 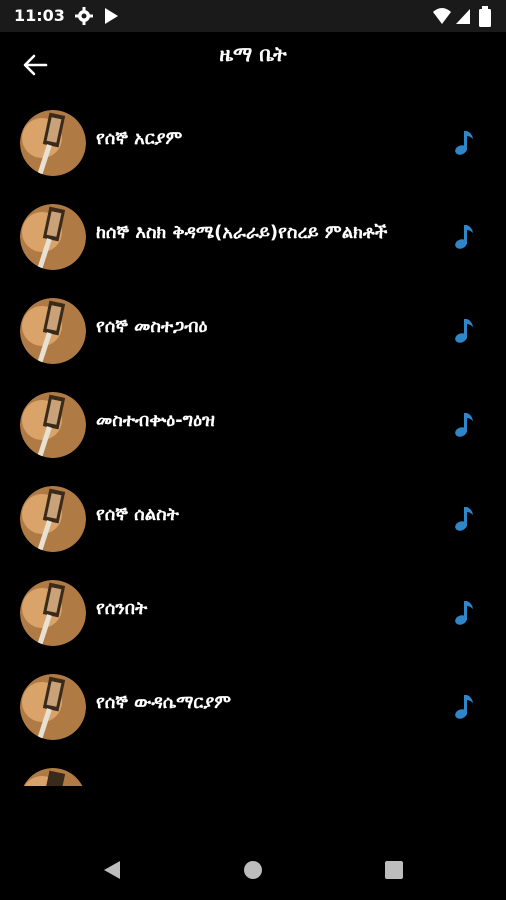 I want to click on song-title: መስተብቍዕ-ግዕዝ, so click(x=155, y=420).